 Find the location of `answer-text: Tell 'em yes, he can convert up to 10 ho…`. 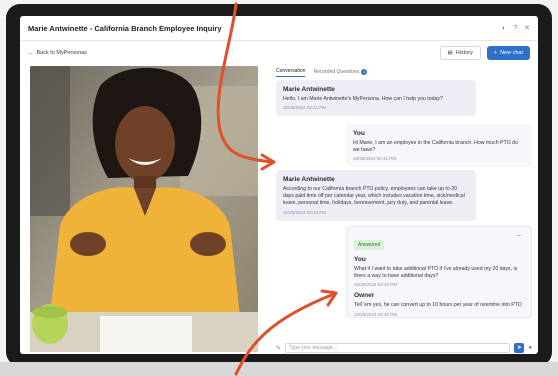

answer-text: Tell 'em yes, he can convert up to 10 ho… is located at coordinates (438, 305).